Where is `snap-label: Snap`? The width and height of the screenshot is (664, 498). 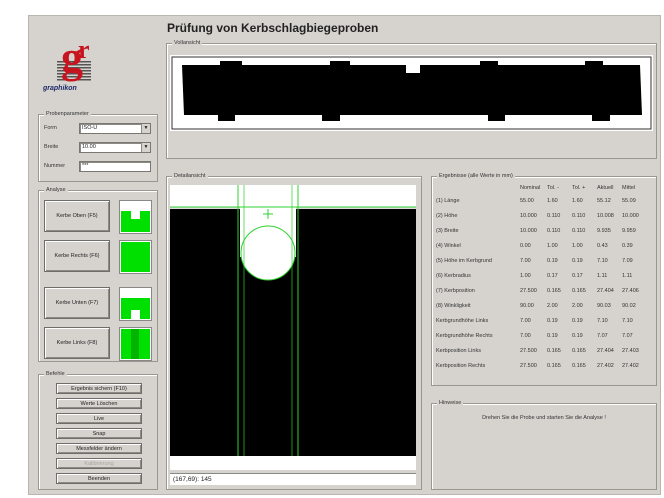 snap-label: Snap is located at coordinates (99, 433).